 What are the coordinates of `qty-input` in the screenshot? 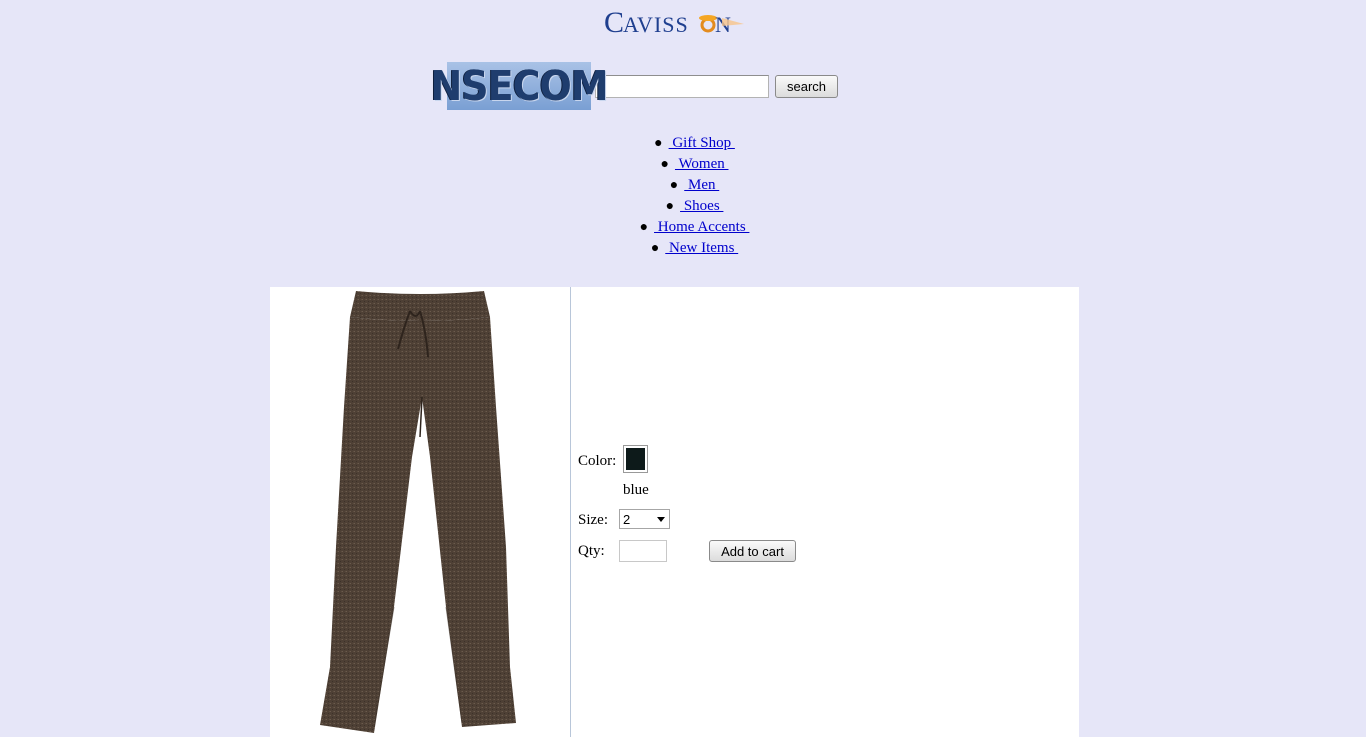 It's located at (643, 551).